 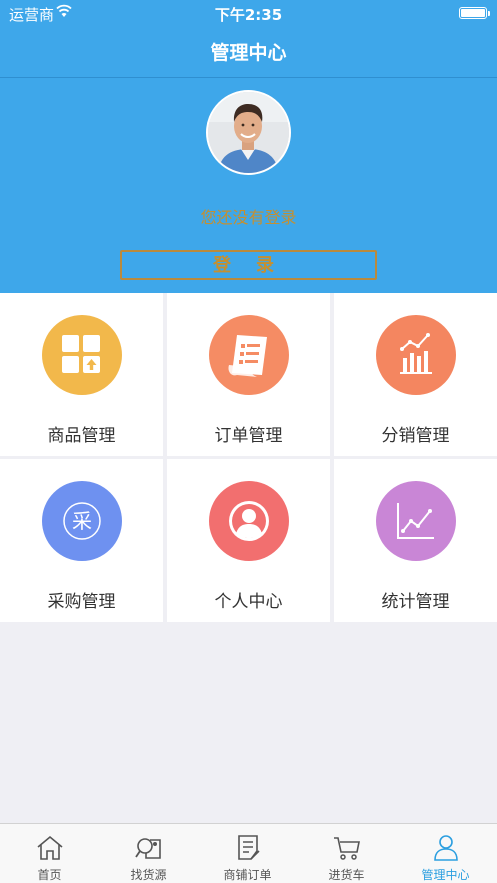 What do you see at coordinates (346, 875) in the screenshot?
I see `tab-label: 进货车` at bounding box center [346, 875].